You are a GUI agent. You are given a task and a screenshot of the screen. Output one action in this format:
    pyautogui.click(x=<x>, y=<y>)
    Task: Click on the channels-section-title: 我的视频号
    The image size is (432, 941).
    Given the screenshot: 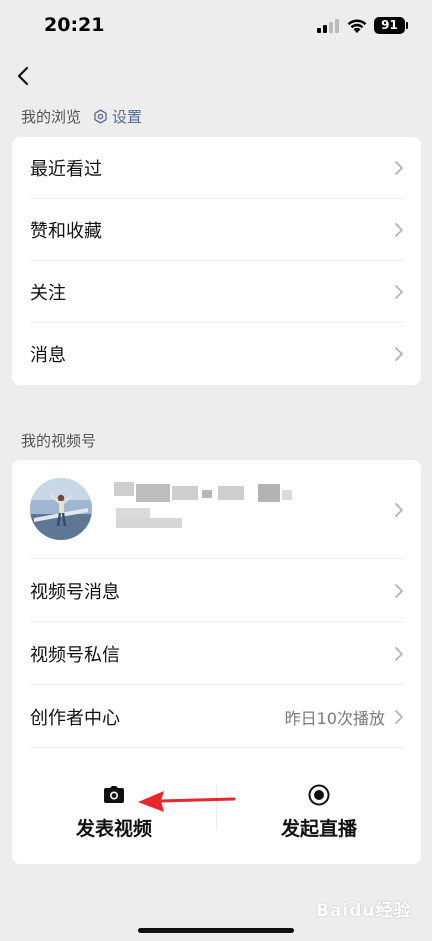 What is the action you would take?
    pyautogui.click(x=59, y=441)
    